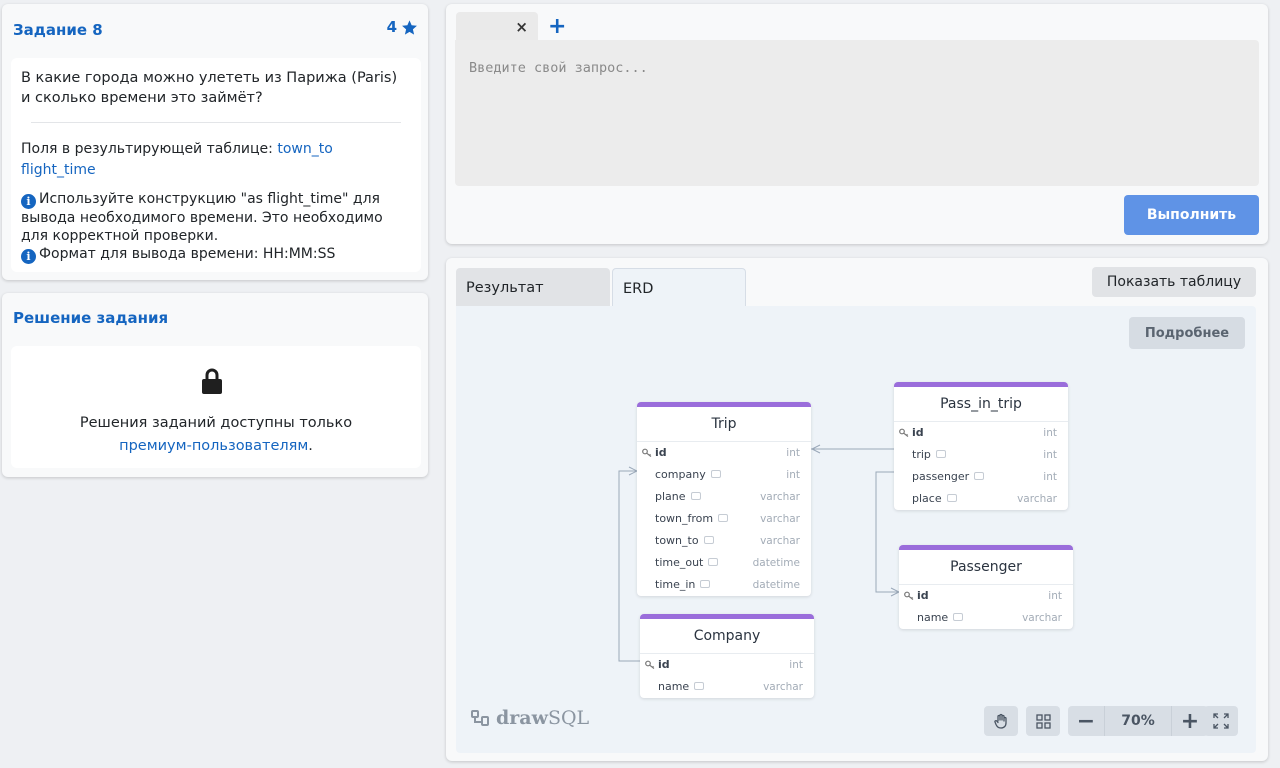 This screenshot has height=768, width=1280. I want to click on field-flight-time: flight_time, so click(58, 170).